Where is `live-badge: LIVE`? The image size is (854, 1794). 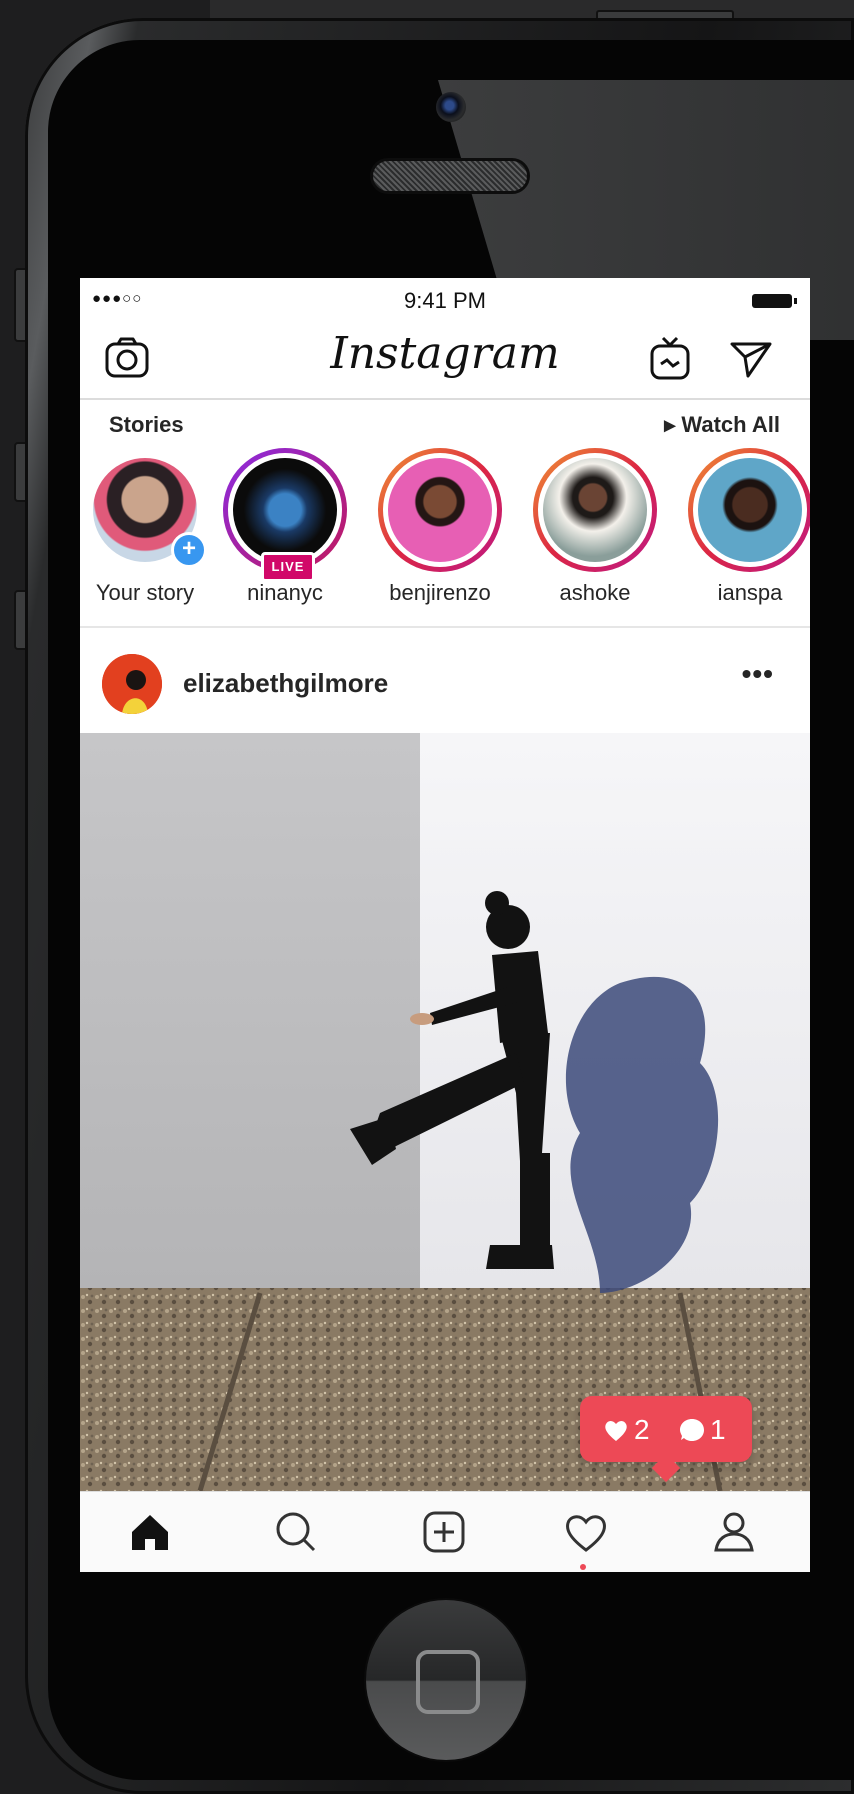
live-badge: LIVE is located at coordinates (288, 567).